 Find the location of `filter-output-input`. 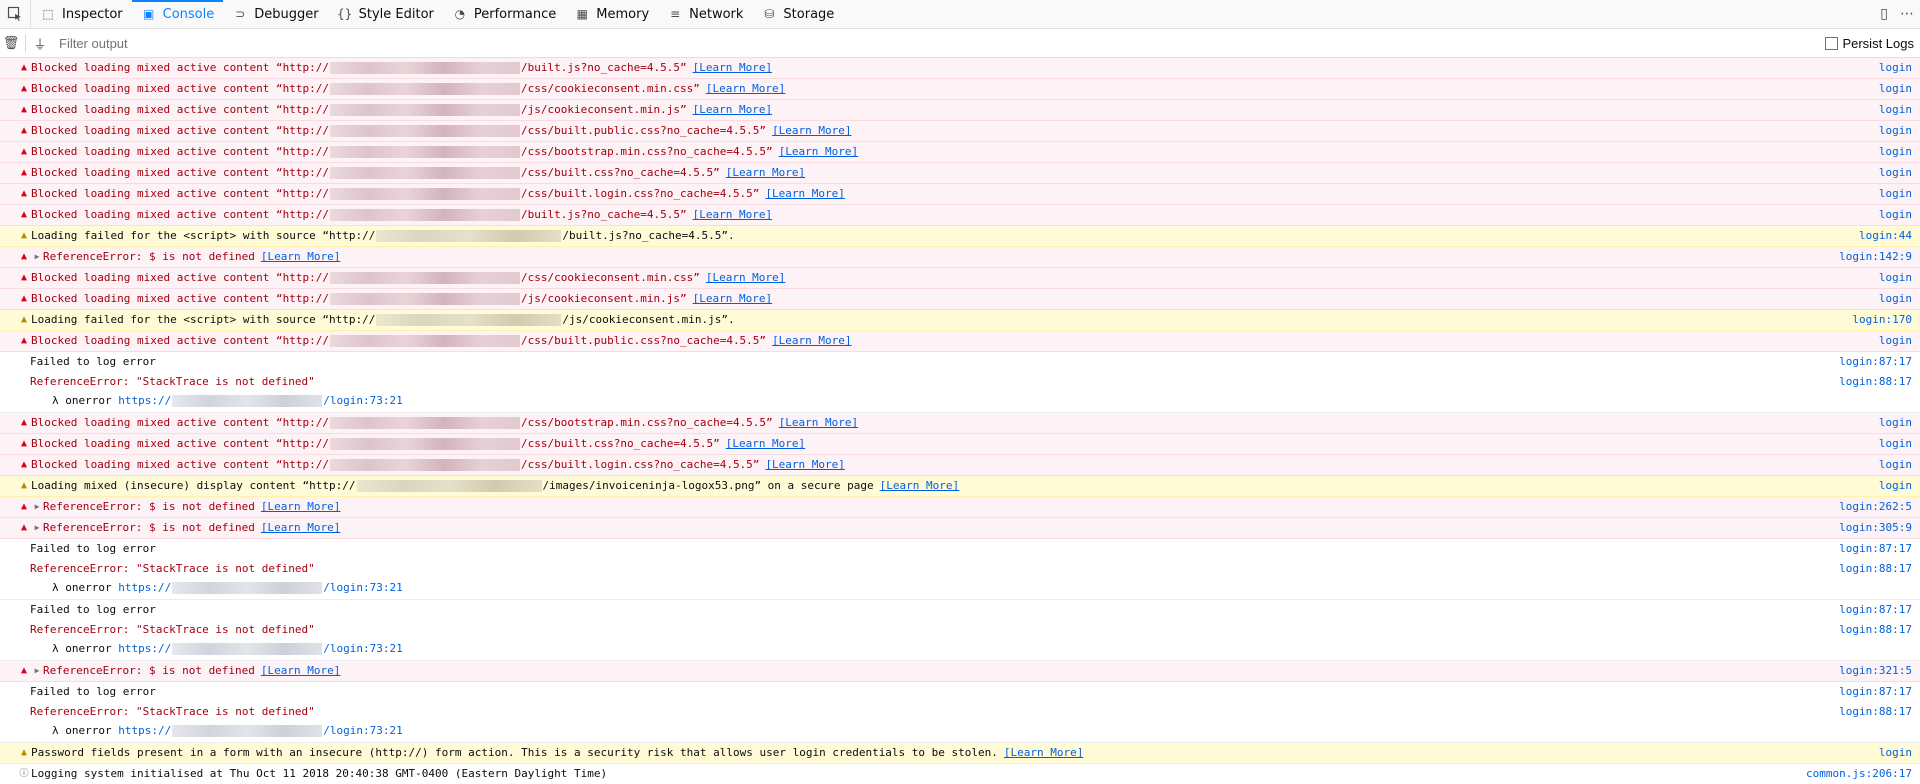

filter-output-input is located at coordinates (359, 43).